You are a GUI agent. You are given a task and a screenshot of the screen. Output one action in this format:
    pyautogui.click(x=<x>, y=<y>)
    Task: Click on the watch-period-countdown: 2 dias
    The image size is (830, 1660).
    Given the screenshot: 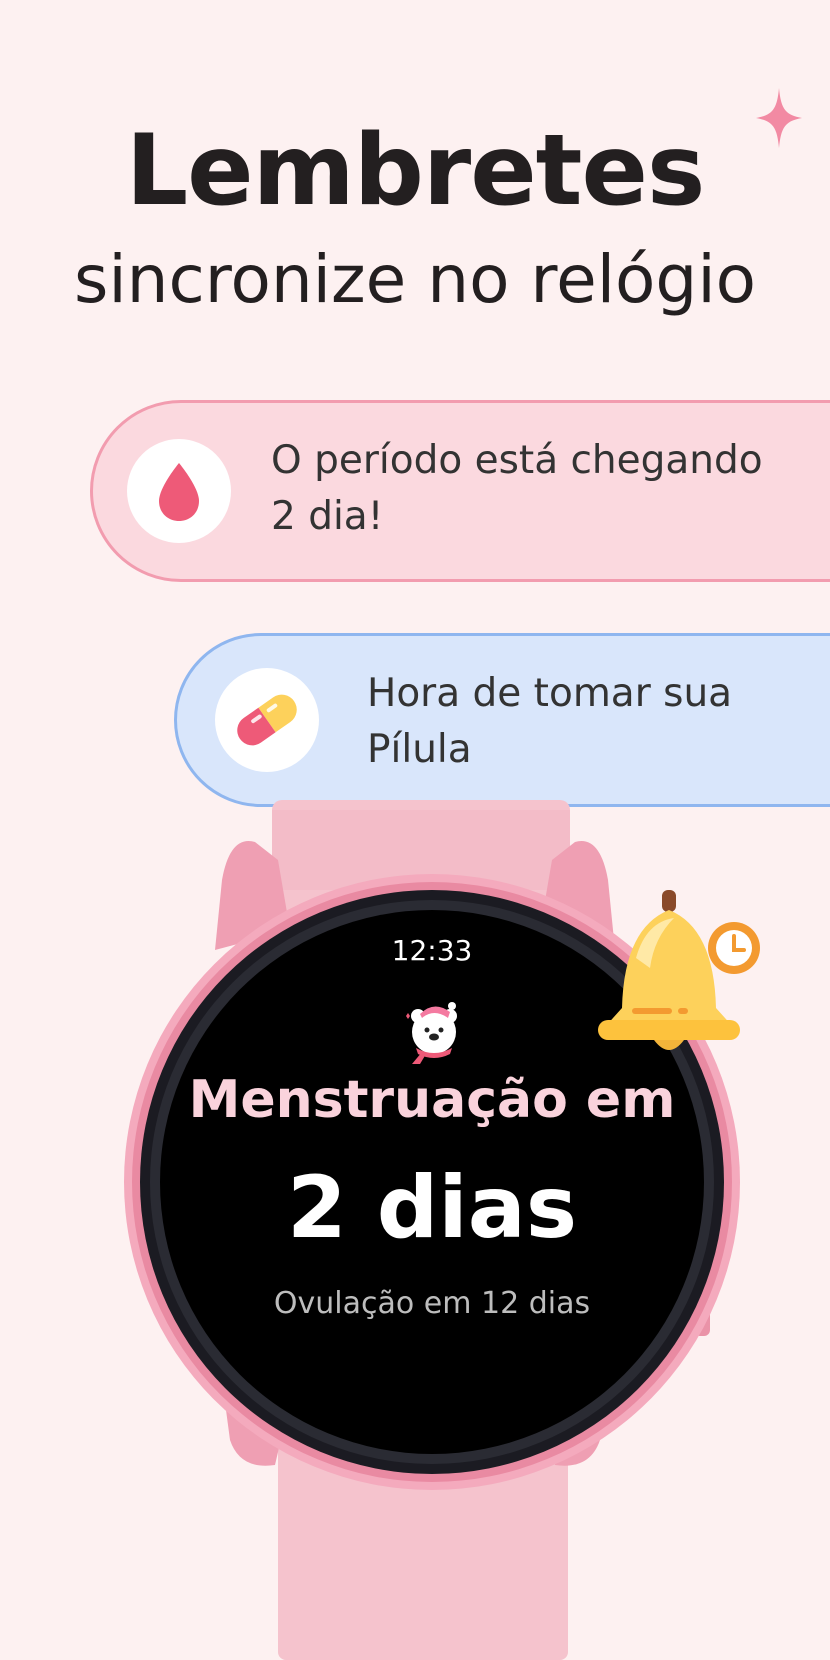 What is the action you would take?
    pyautogui.click(x=432, y=1208)
    